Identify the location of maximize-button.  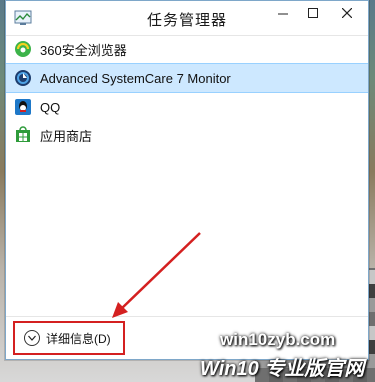
(313, 13).